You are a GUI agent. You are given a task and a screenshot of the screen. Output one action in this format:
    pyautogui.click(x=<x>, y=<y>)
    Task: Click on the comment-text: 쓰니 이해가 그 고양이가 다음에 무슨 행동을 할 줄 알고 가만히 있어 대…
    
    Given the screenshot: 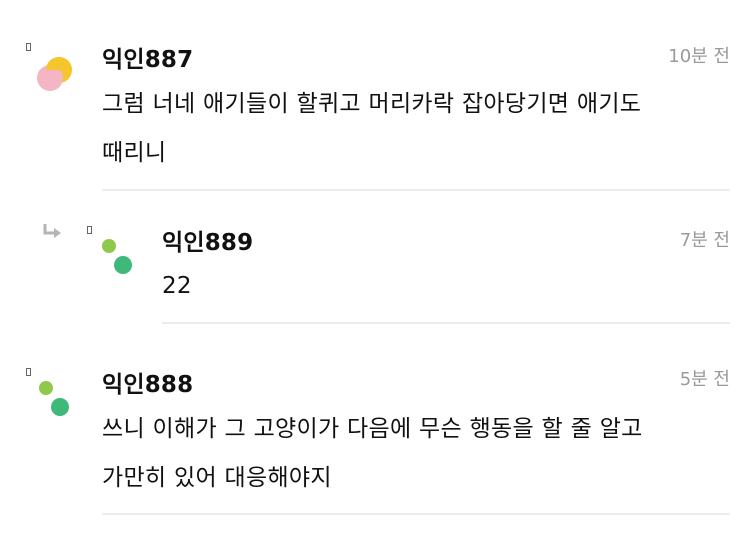 What is the action you would take?
    pyautogui.click(x=372, y=454)
    